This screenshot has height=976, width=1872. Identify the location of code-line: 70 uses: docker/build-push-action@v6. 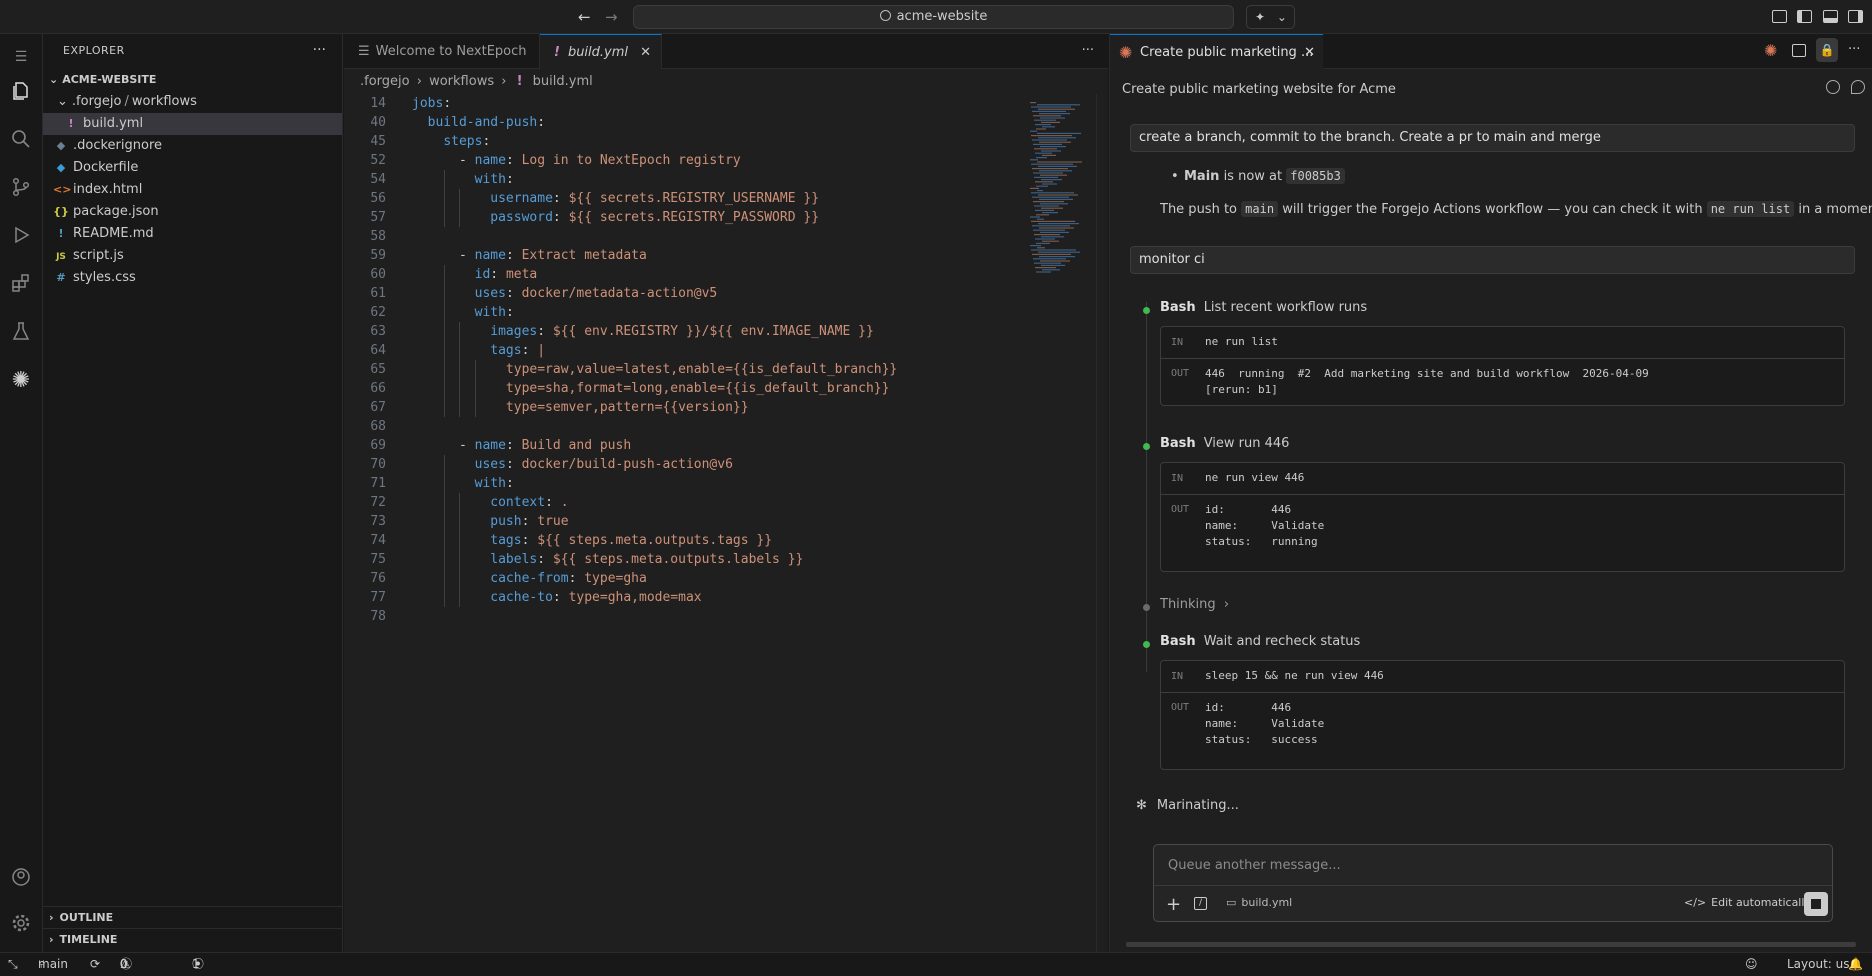
(684, 464).